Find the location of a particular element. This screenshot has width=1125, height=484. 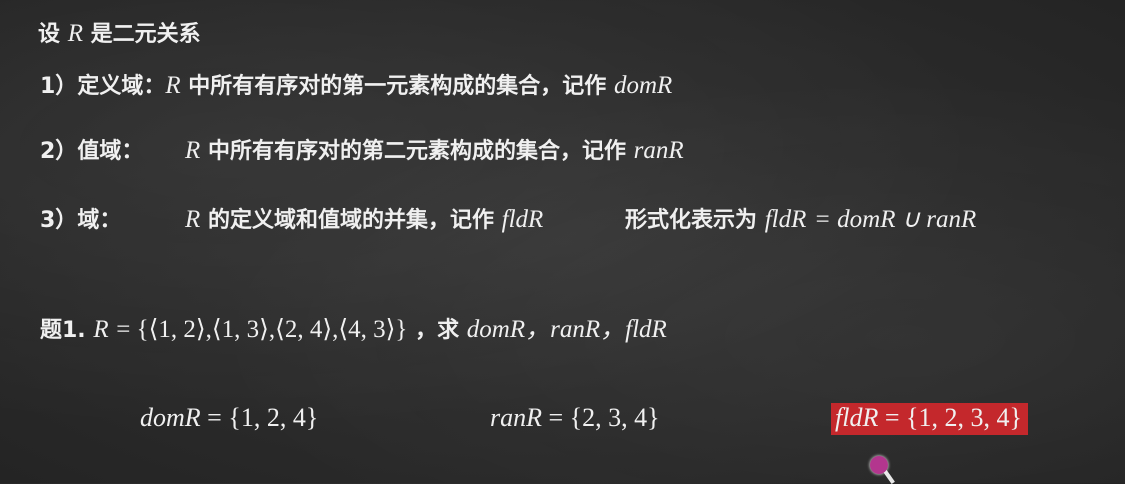

heading-var: R is located at coordinates (75, 33).